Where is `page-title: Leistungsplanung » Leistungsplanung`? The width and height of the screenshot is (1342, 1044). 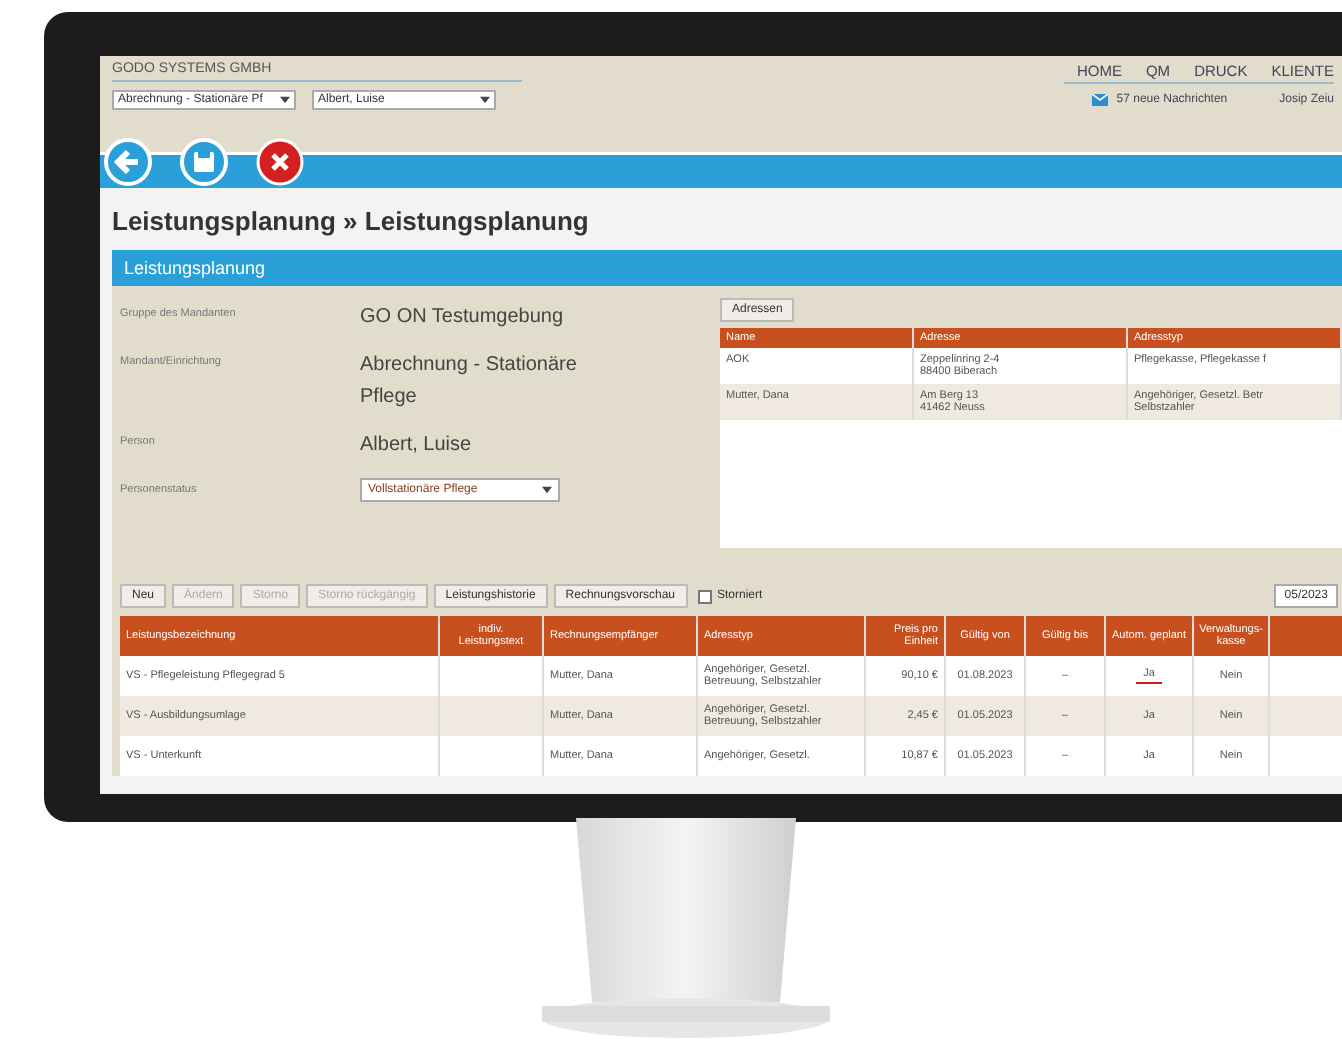 page-title: Leistungsplanung » Leistungsplanung is located at coordinates (350, 222).